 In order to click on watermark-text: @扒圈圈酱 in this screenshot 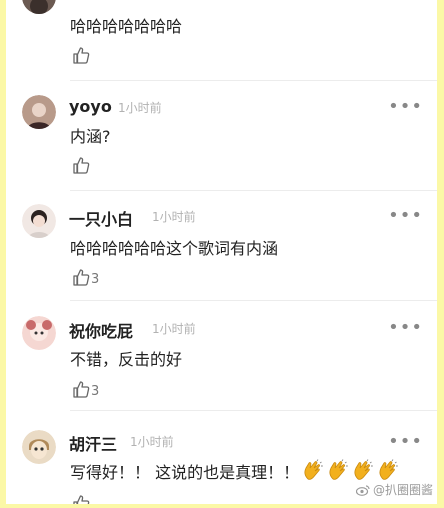, I will do `click(402, 490)`.